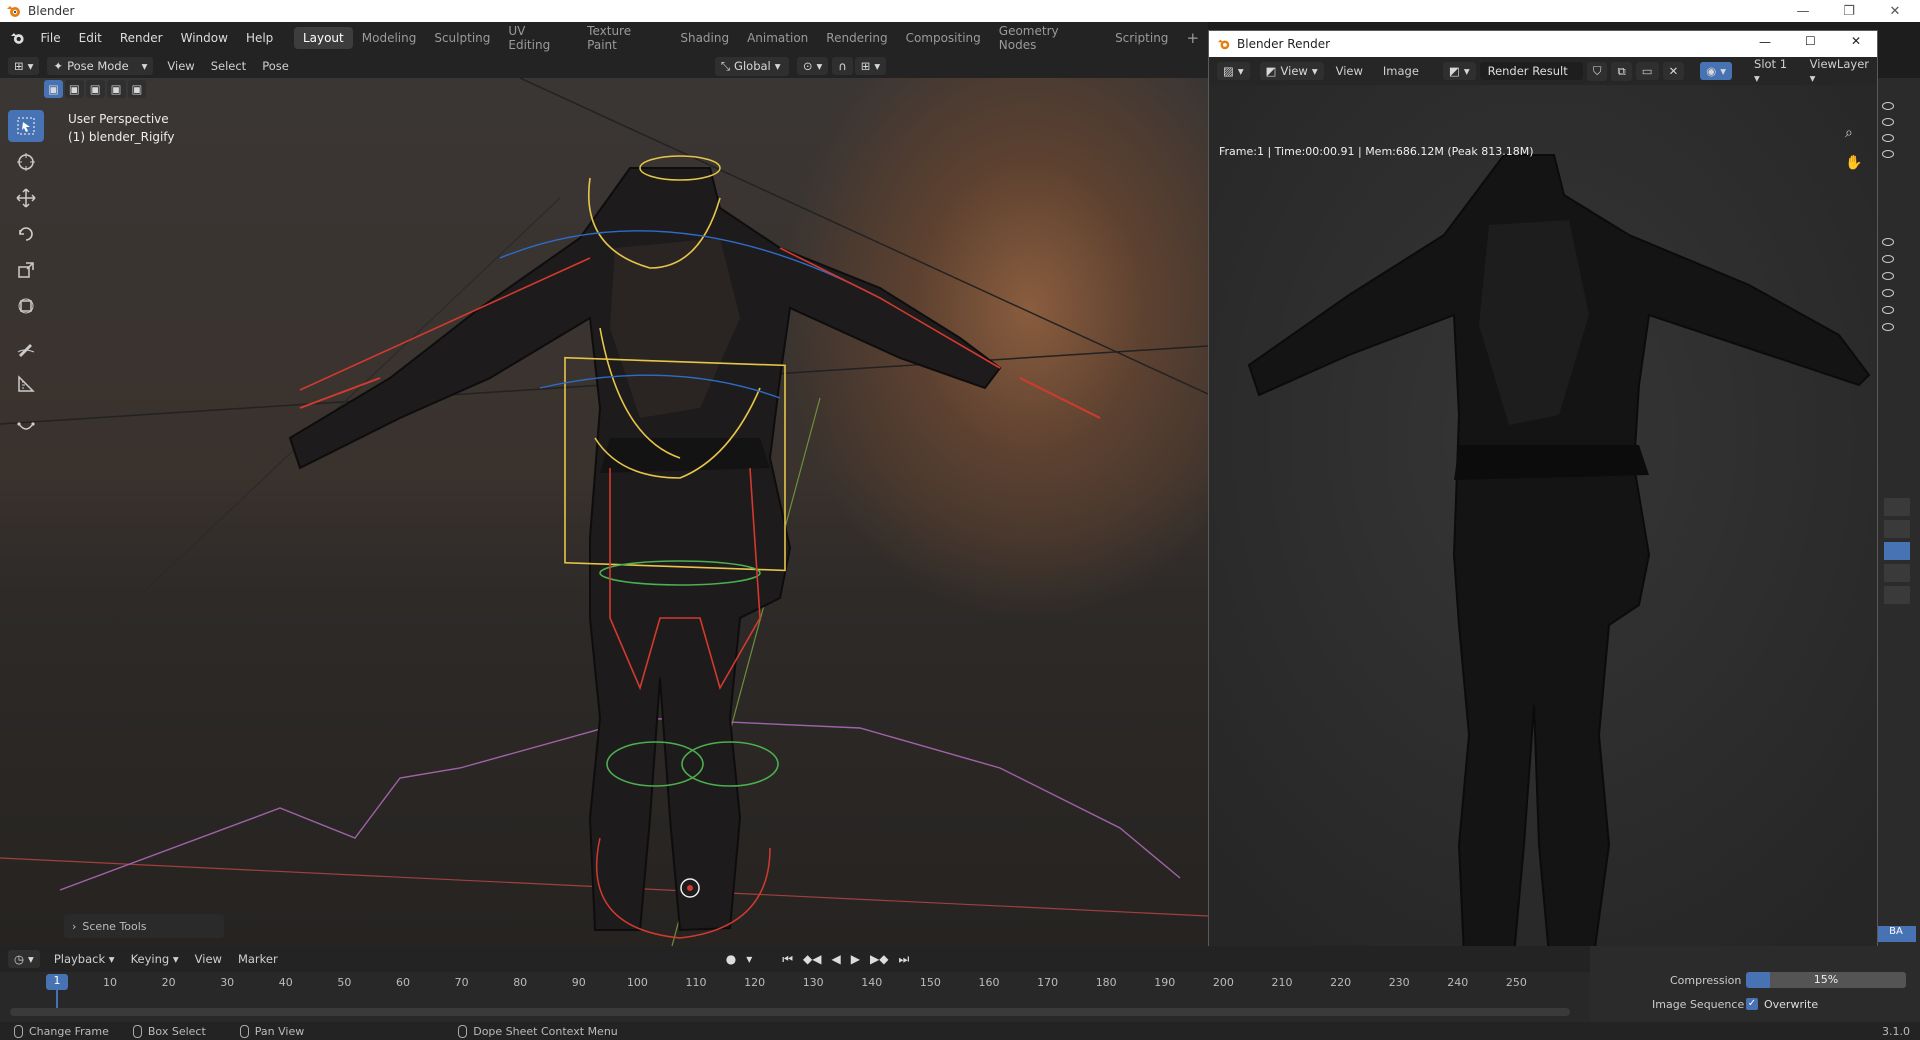 The width and height of the screenshot is (1920, 1040). What do you see at coordinates (1826, 980) in the screenshot?
I see `compression-slider: 15%` at bounding box center [1826, 980].